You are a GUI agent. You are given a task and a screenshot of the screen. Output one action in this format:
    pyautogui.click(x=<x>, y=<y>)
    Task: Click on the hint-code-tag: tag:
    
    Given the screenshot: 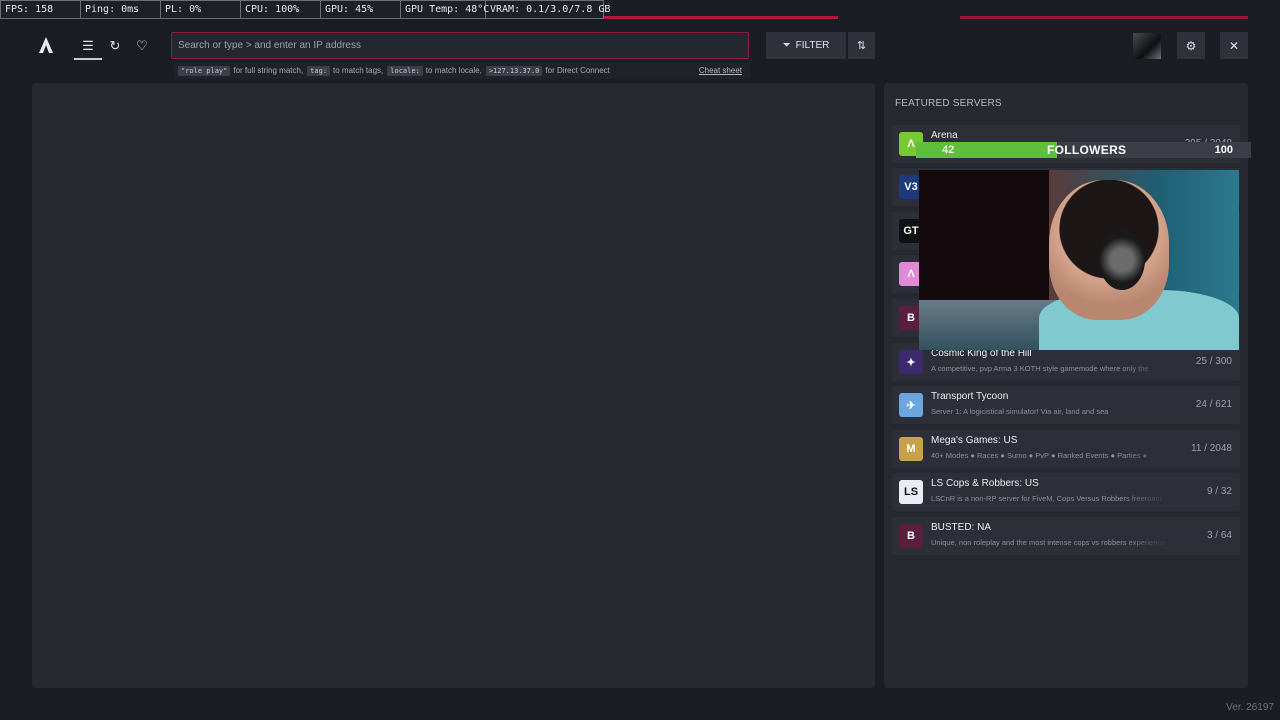 What is the action you would take?
    pyautogui.click(x=319, y=70)
    